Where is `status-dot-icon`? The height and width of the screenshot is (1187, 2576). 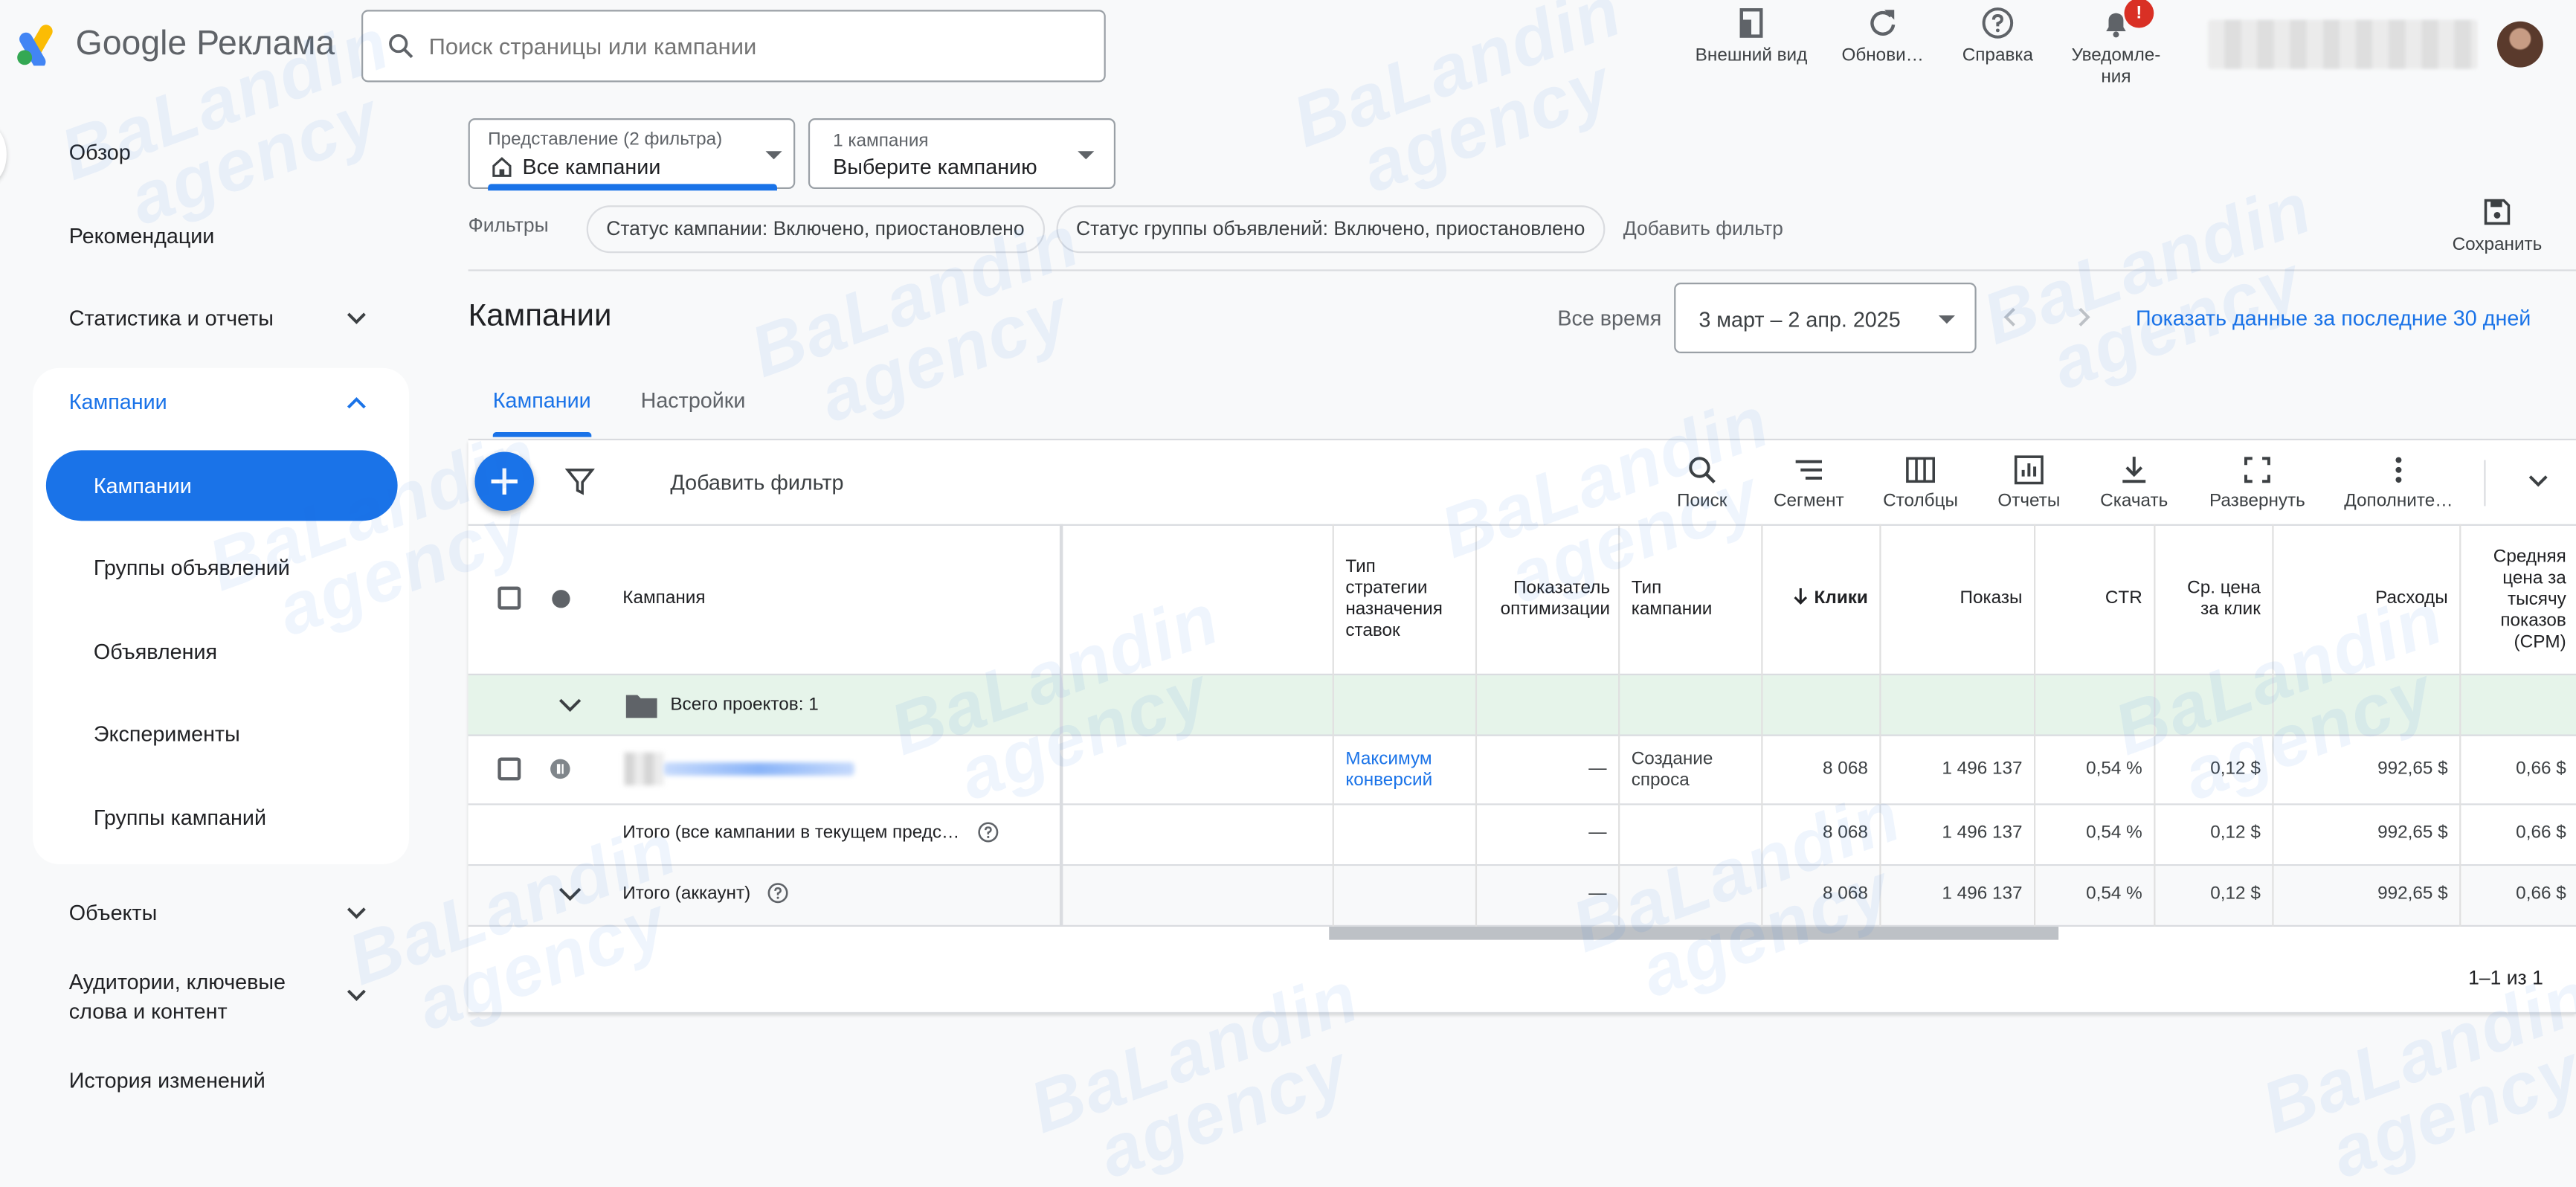
status-dot-icon is located at coordinates (561, 599).